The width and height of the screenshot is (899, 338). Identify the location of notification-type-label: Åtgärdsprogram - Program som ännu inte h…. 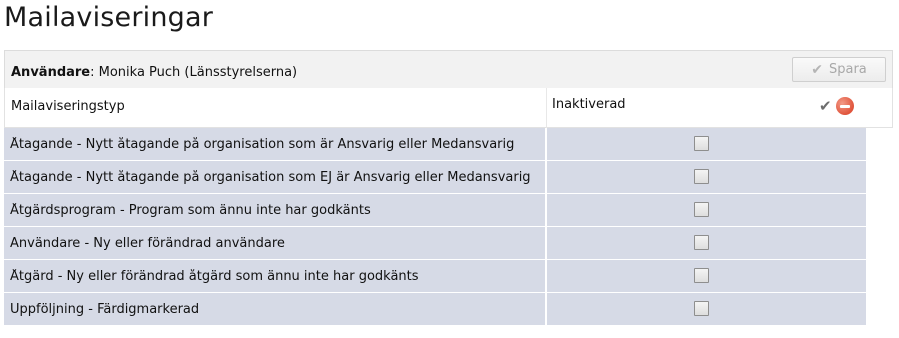
(190, 210).